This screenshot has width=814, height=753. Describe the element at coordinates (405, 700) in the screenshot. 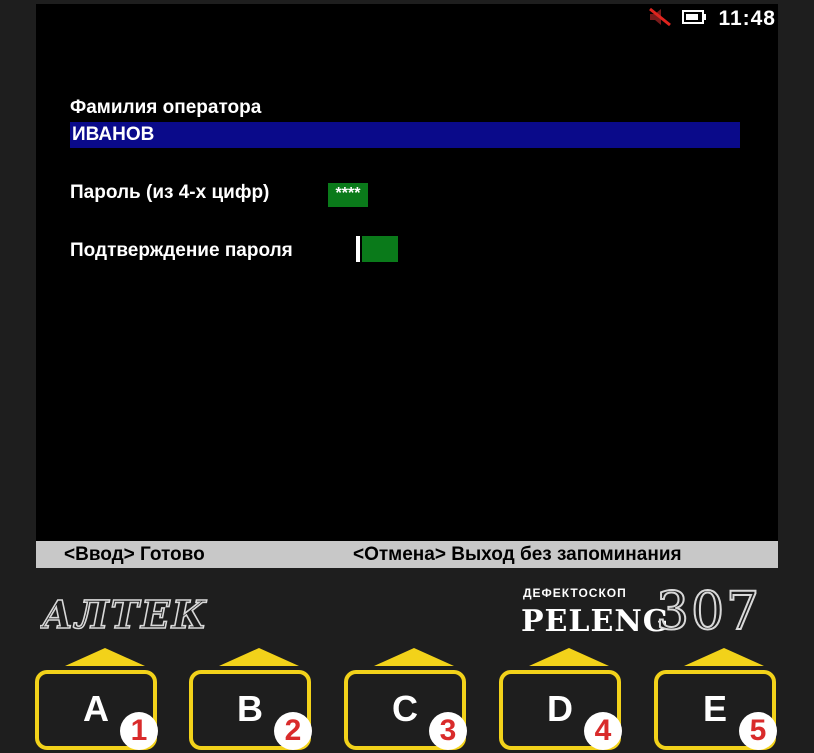

I see `function-key-c: C 3` at that location.